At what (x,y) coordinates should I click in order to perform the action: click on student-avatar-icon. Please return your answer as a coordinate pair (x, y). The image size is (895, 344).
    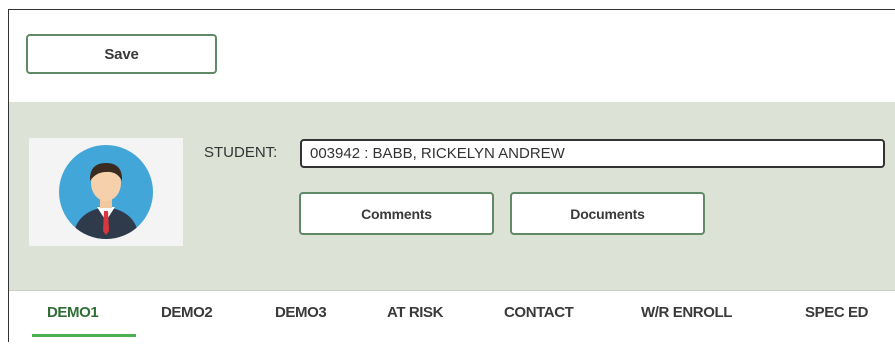
    Looking at the image, I should click on (106, 192).